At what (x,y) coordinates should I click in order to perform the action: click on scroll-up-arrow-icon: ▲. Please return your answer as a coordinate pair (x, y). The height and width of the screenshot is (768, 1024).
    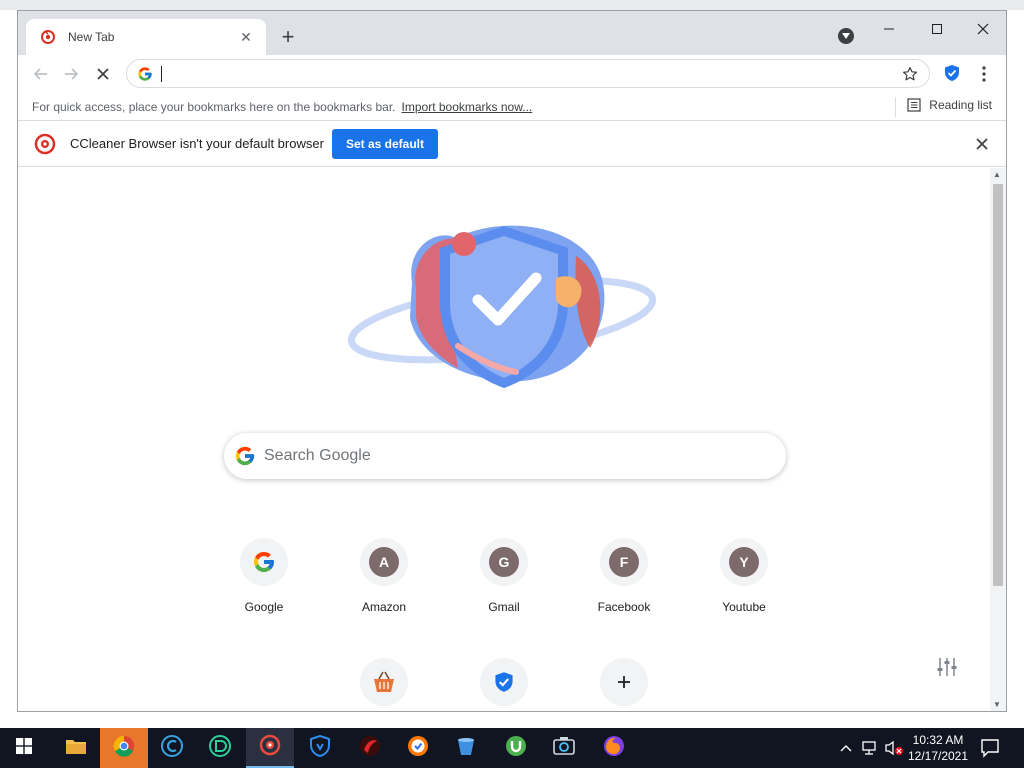
    Looking at the image, I should click on (997, 174).